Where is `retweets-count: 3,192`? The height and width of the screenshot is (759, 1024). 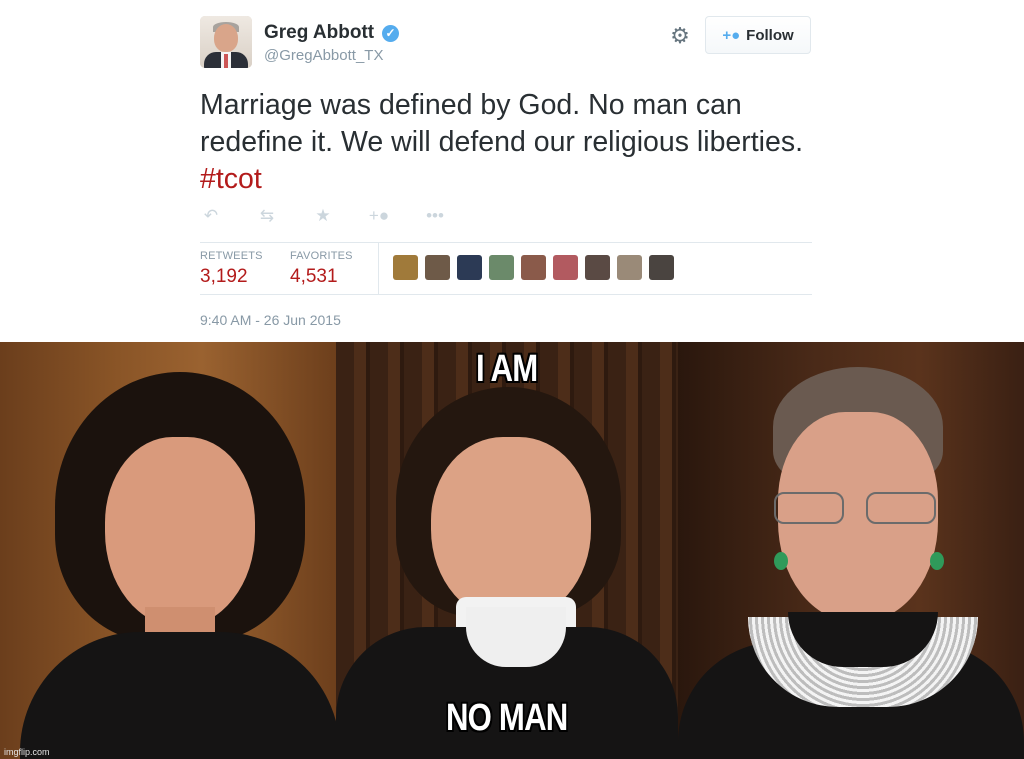
retweets-count: 3,192 is located at coordinates (224, 277).